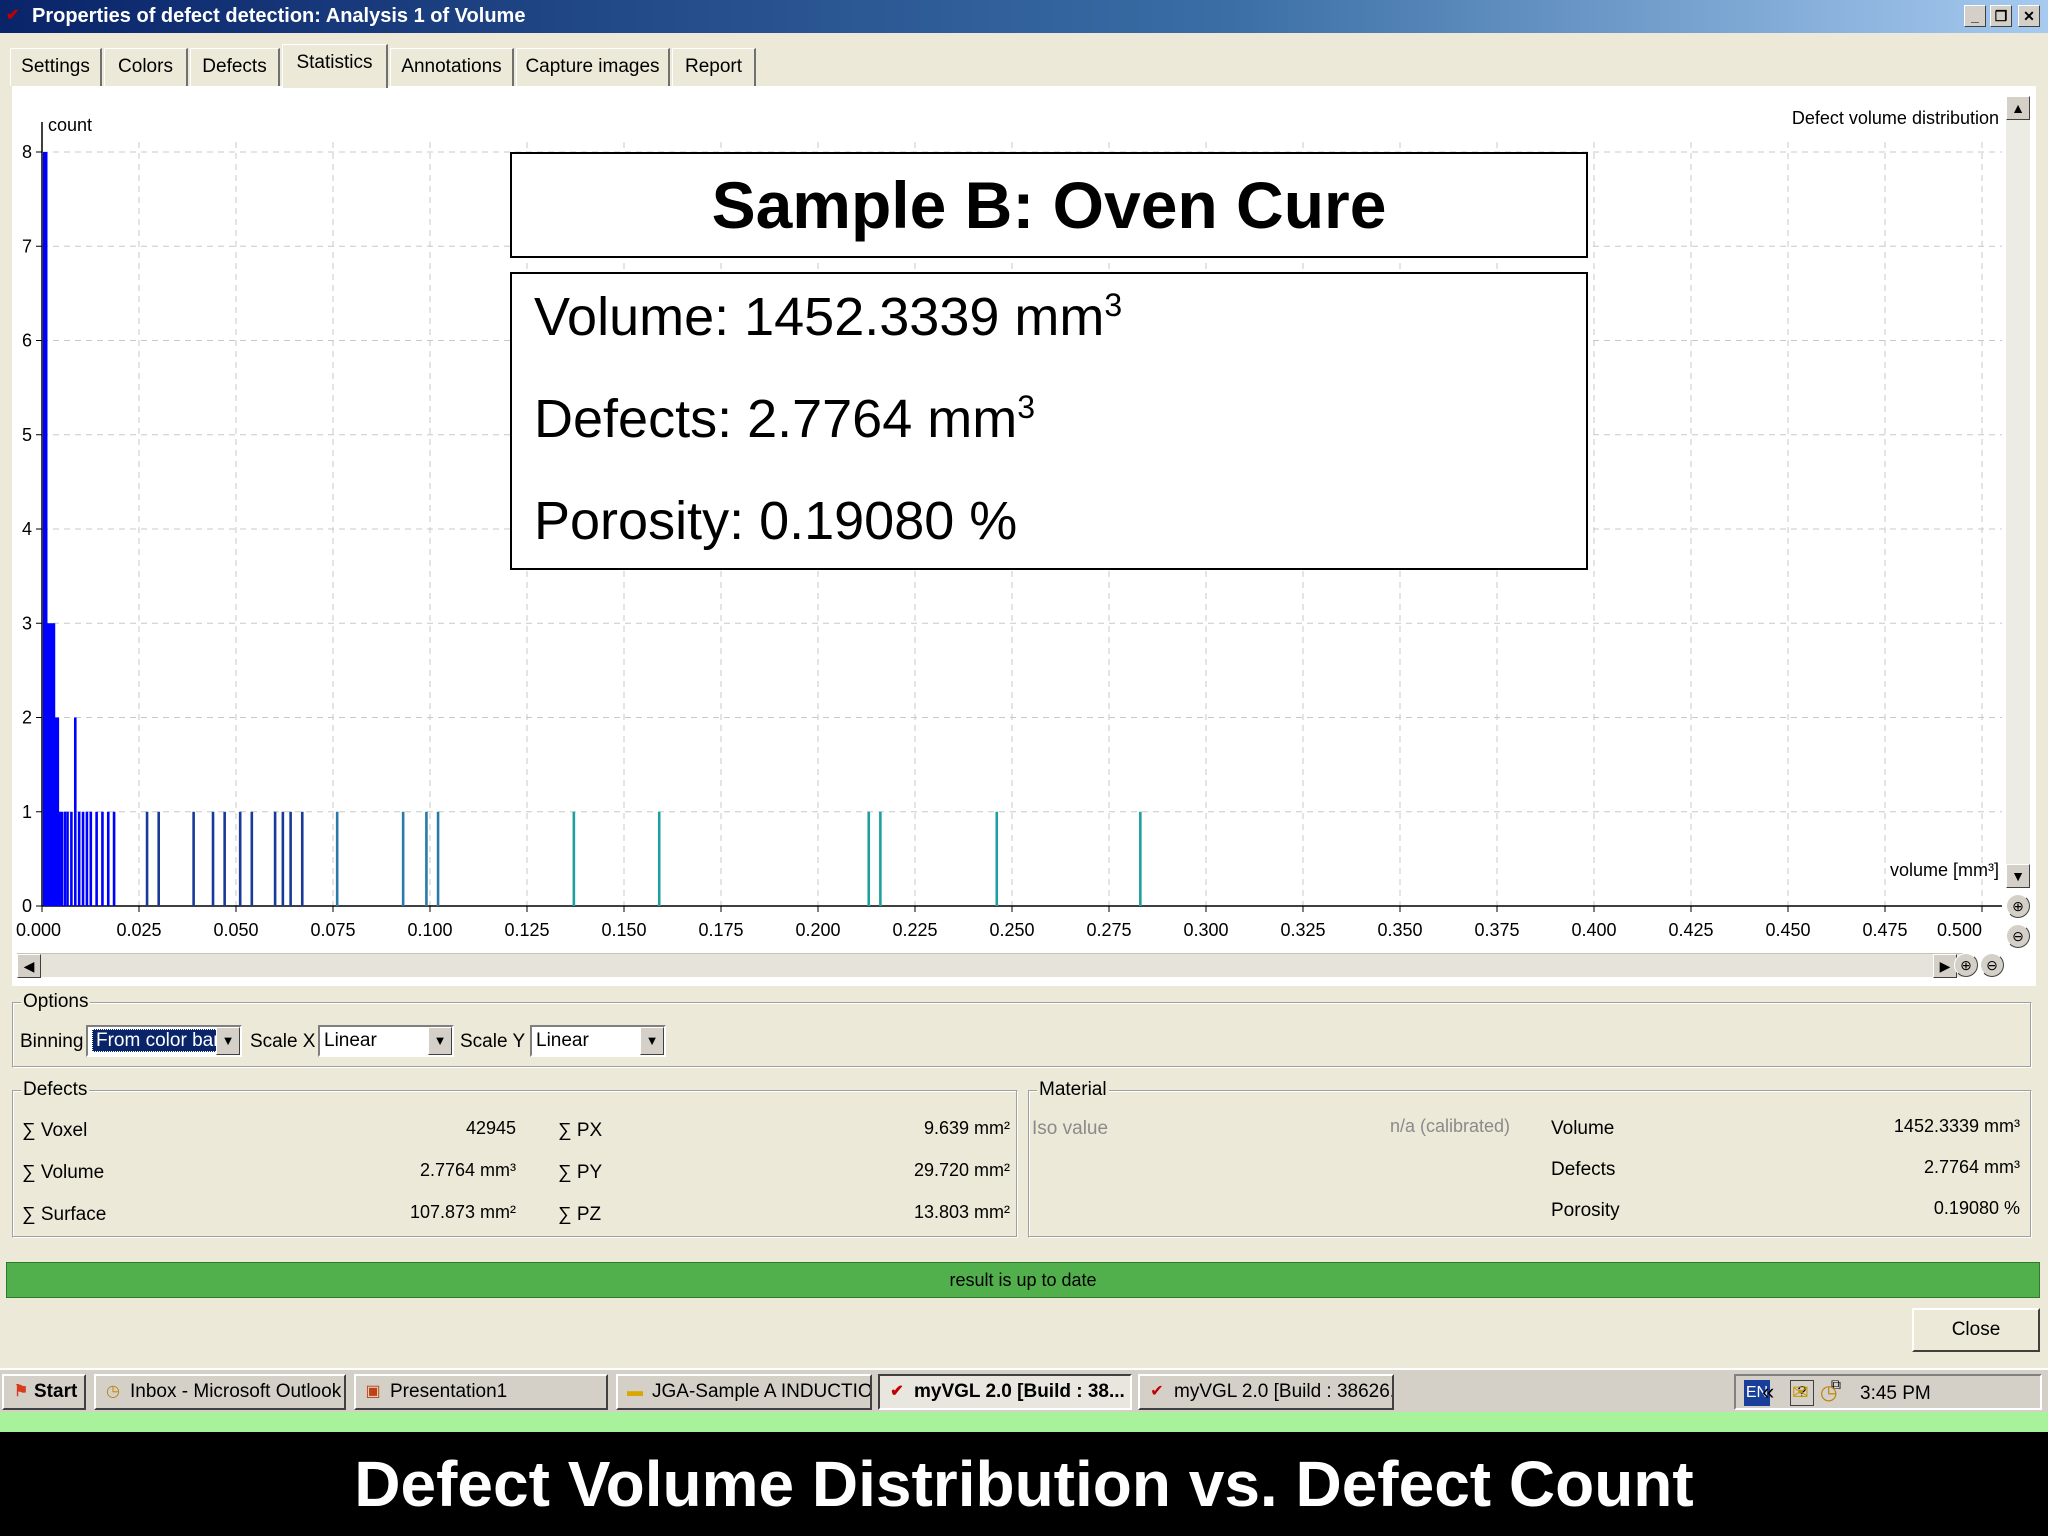 This screenshot has width=2048, height=1536. Describe the element at coordinates (373, 1391) in the screenshot. I see `powerpoint-icon: ▣` at that location.